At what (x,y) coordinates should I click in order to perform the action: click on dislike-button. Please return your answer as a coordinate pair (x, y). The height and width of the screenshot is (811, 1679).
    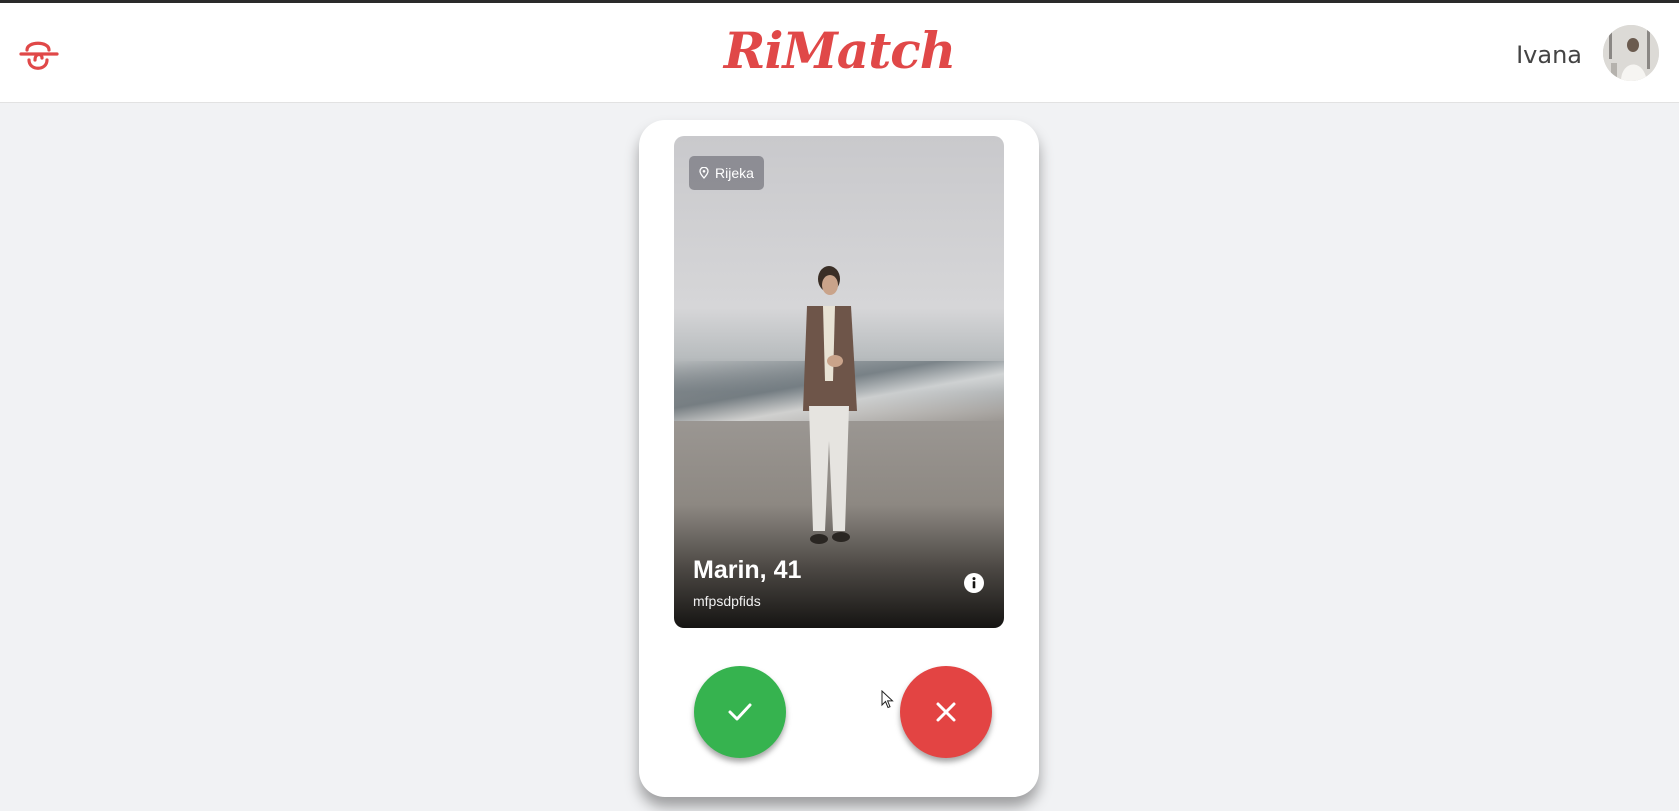
    Looking at the image, I should click on (946, 712).